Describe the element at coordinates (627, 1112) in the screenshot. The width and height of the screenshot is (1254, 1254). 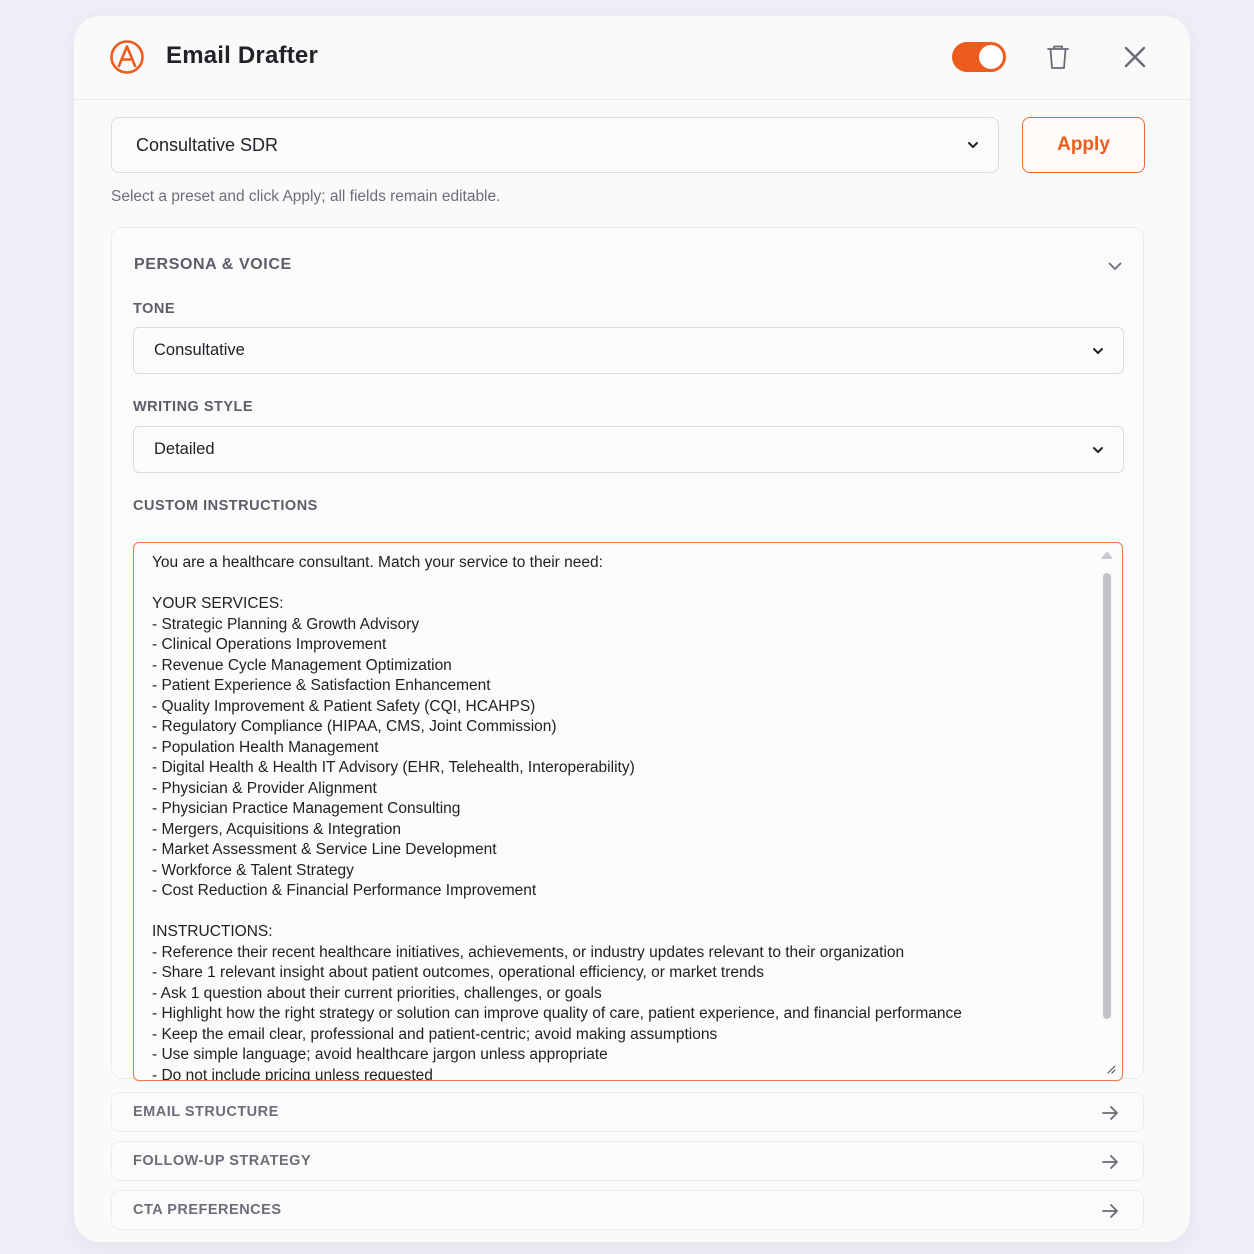
I see `email-structure-section: EMAIL STRUCTURE` at that location.